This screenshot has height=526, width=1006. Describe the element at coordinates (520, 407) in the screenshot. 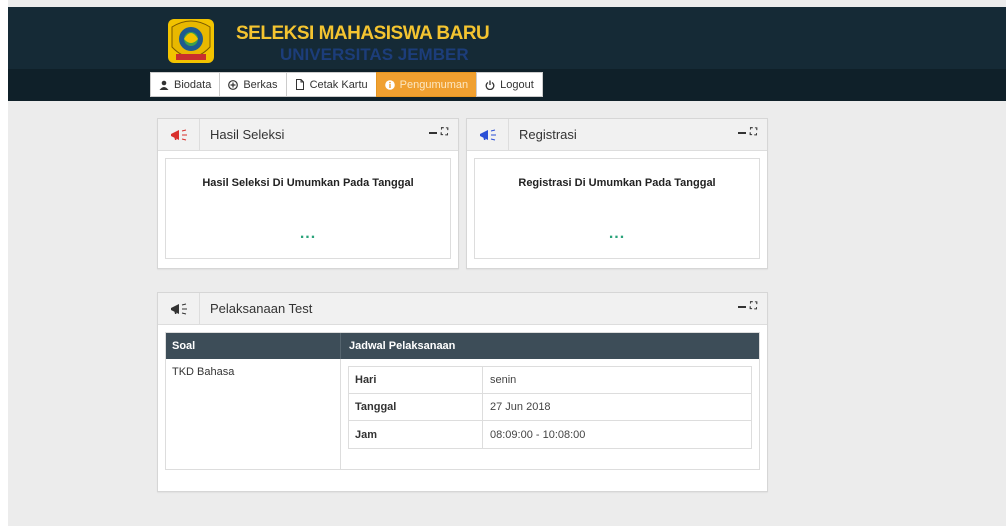

I see `schedule-value: 27 Jun 2018` at that location.